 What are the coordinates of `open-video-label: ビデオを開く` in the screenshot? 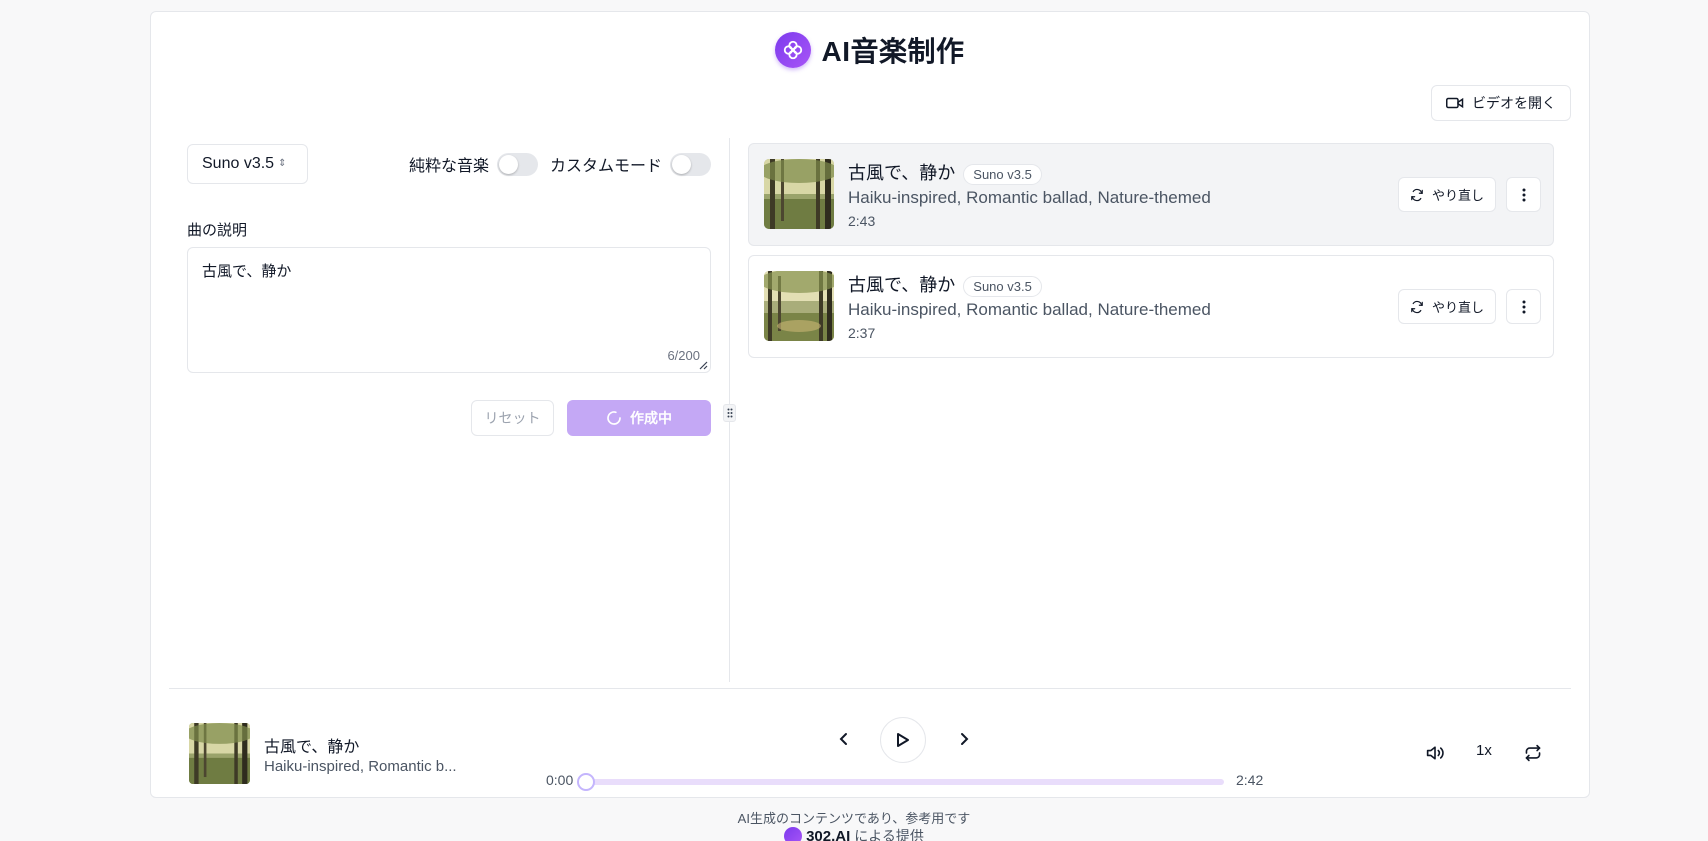 It's located at (1514, 103).